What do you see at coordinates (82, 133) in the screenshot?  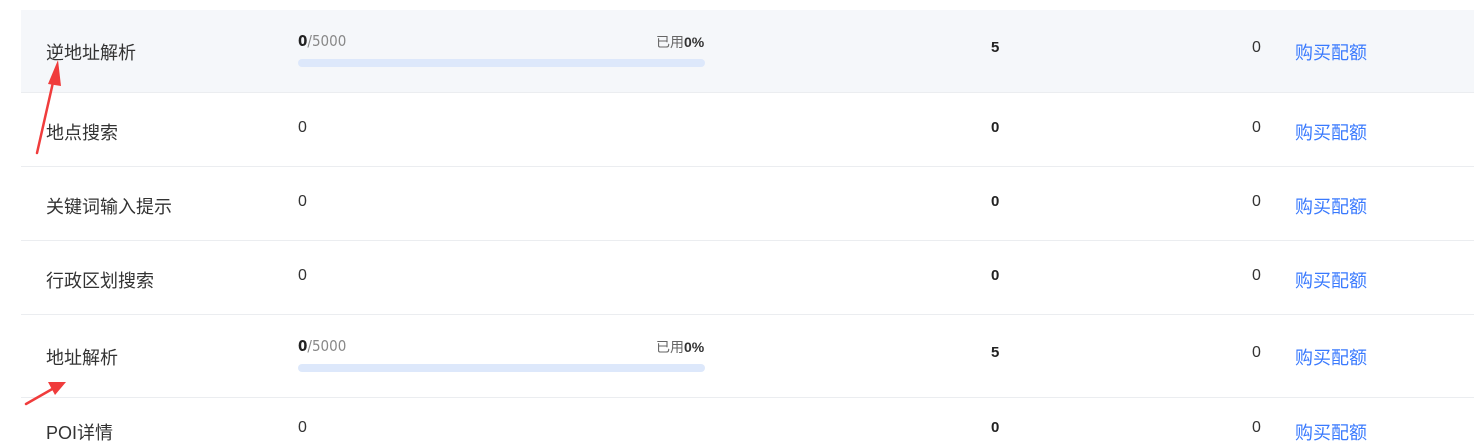 I see `service-name: 地点搜索` at bounding box center [82, 133].